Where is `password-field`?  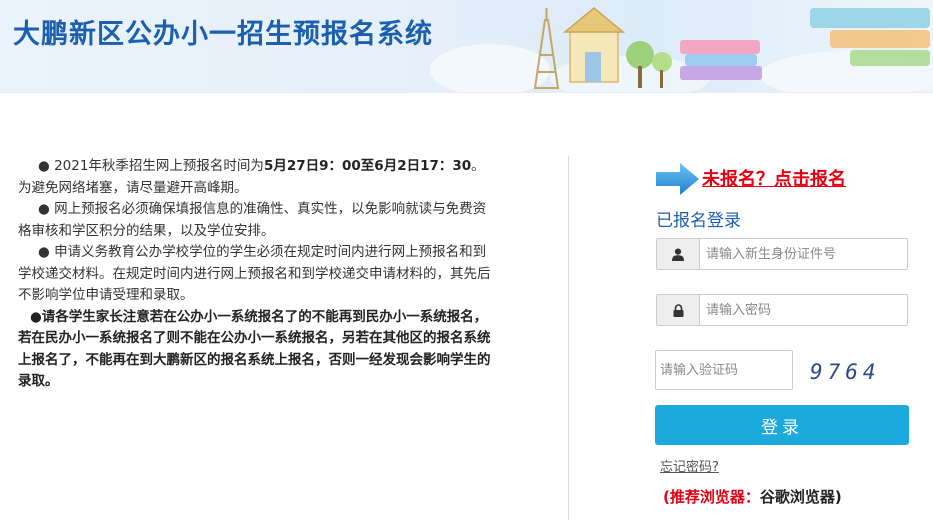
password-field is located at coordinates (782, 310).